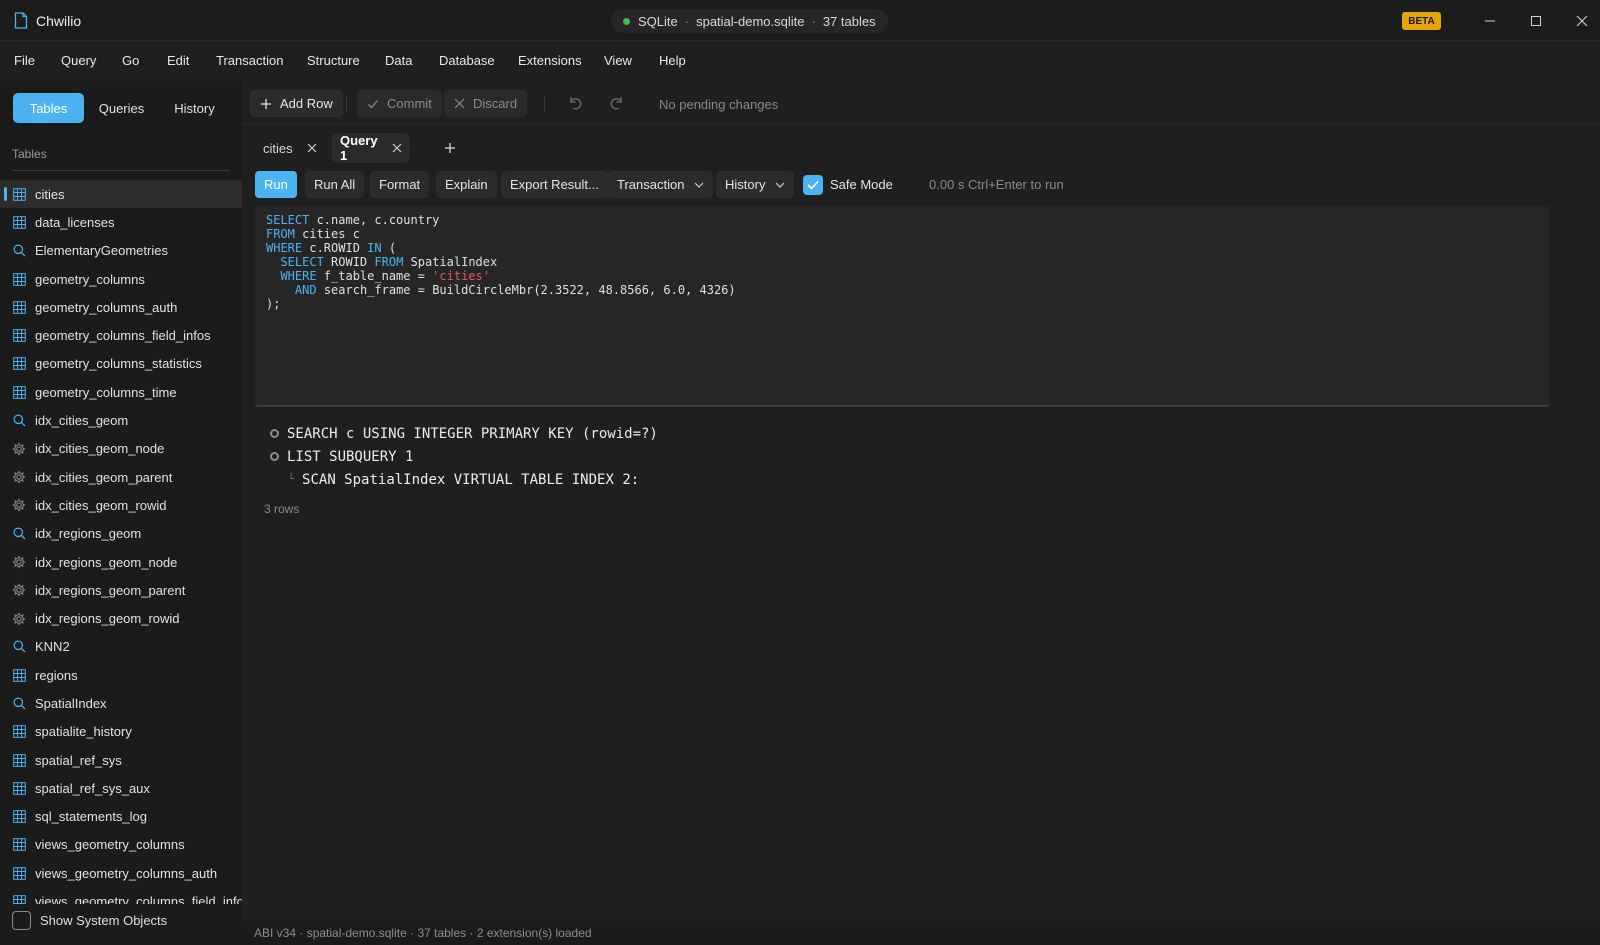 The height and width of the screenshot is (945, 1600). I want to click on show-system-objects-checkbox, so click(21, 920).